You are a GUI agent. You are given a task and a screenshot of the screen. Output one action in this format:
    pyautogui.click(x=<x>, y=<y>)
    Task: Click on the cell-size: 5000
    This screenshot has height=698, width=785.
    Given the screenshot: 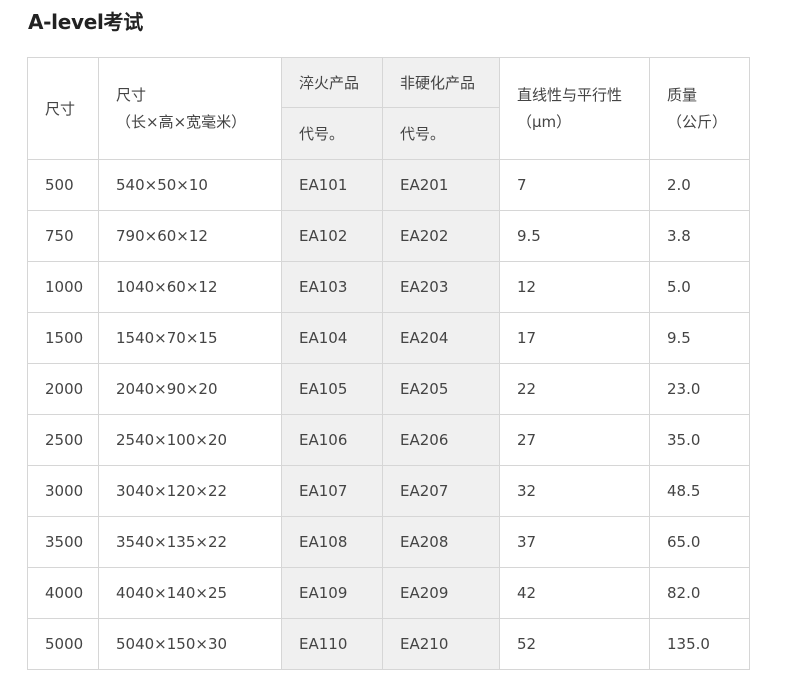 What is the action you would take?
    pyautogui.click(x=63, y=644)
    